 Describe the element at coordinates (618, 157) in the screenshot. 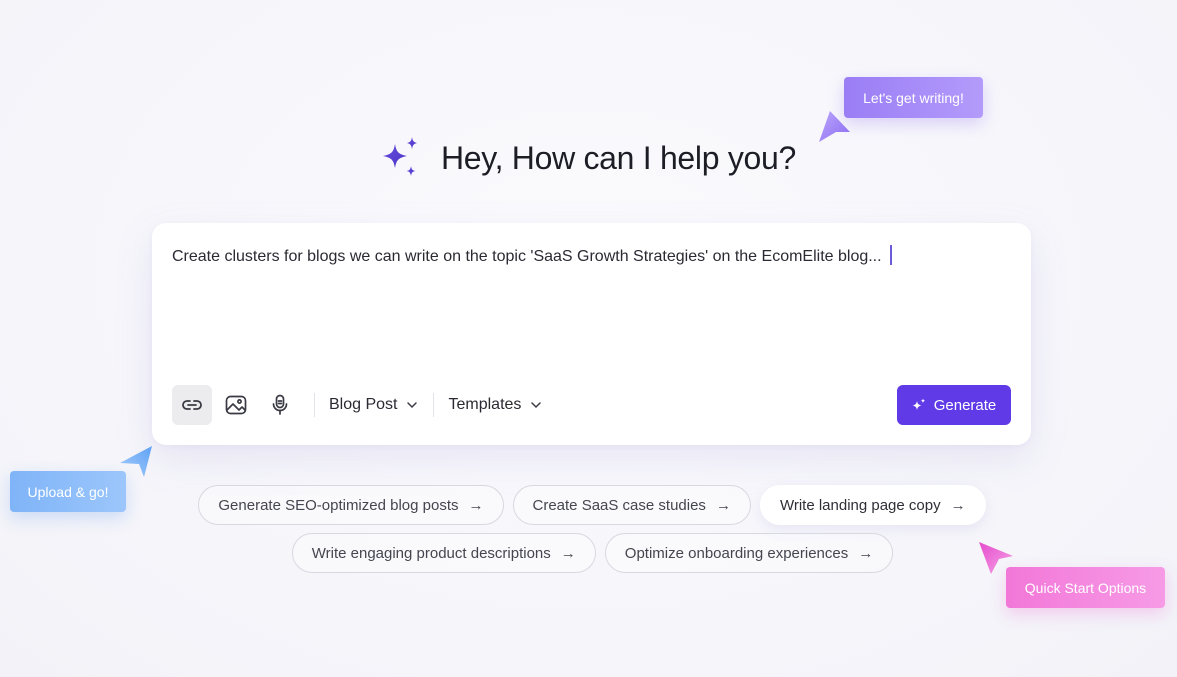

I see `page-title: Hey, How can I help you?` at that location.